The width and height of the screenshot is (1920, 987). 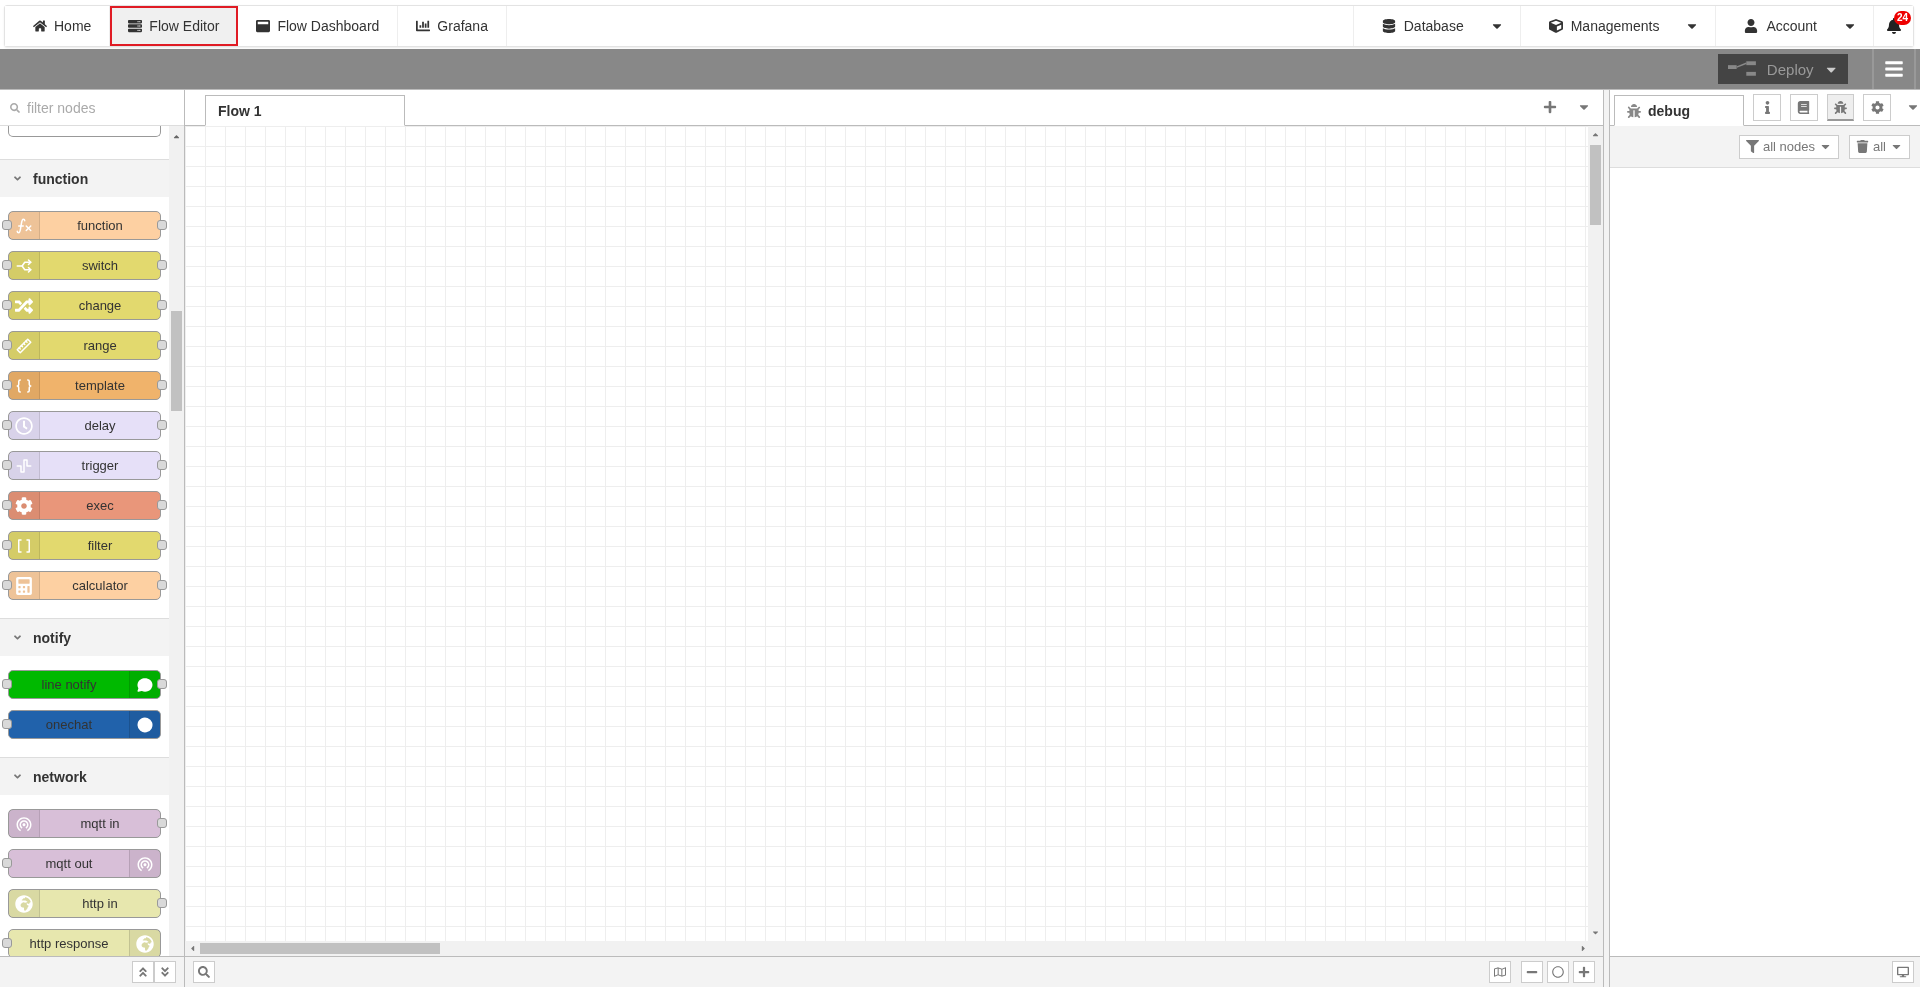 I want to click on ruler-icon, so click(x=24, y=345).